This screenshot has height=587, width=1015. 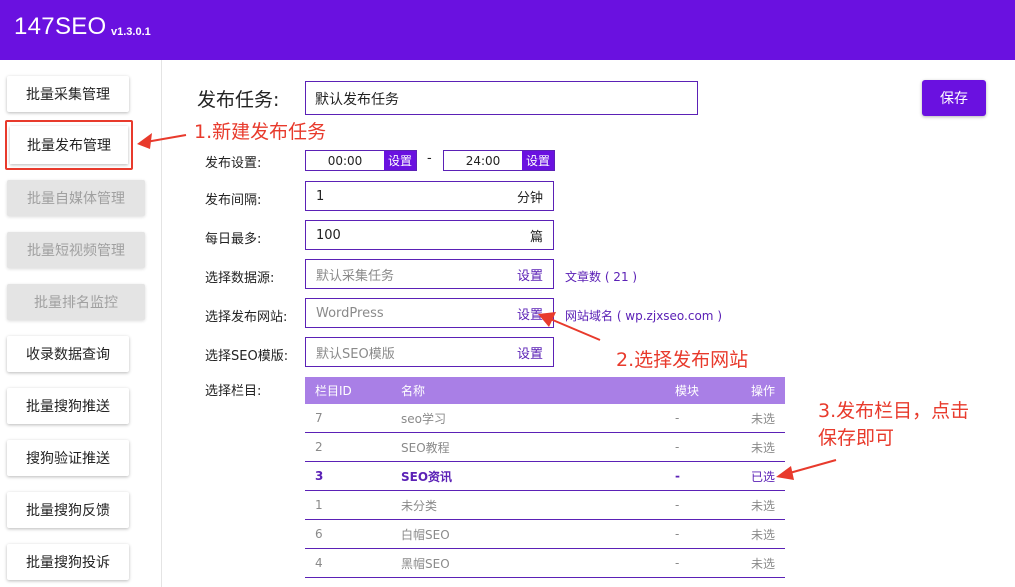 I want to click on row-id: 1, so click(x=319, y=505).